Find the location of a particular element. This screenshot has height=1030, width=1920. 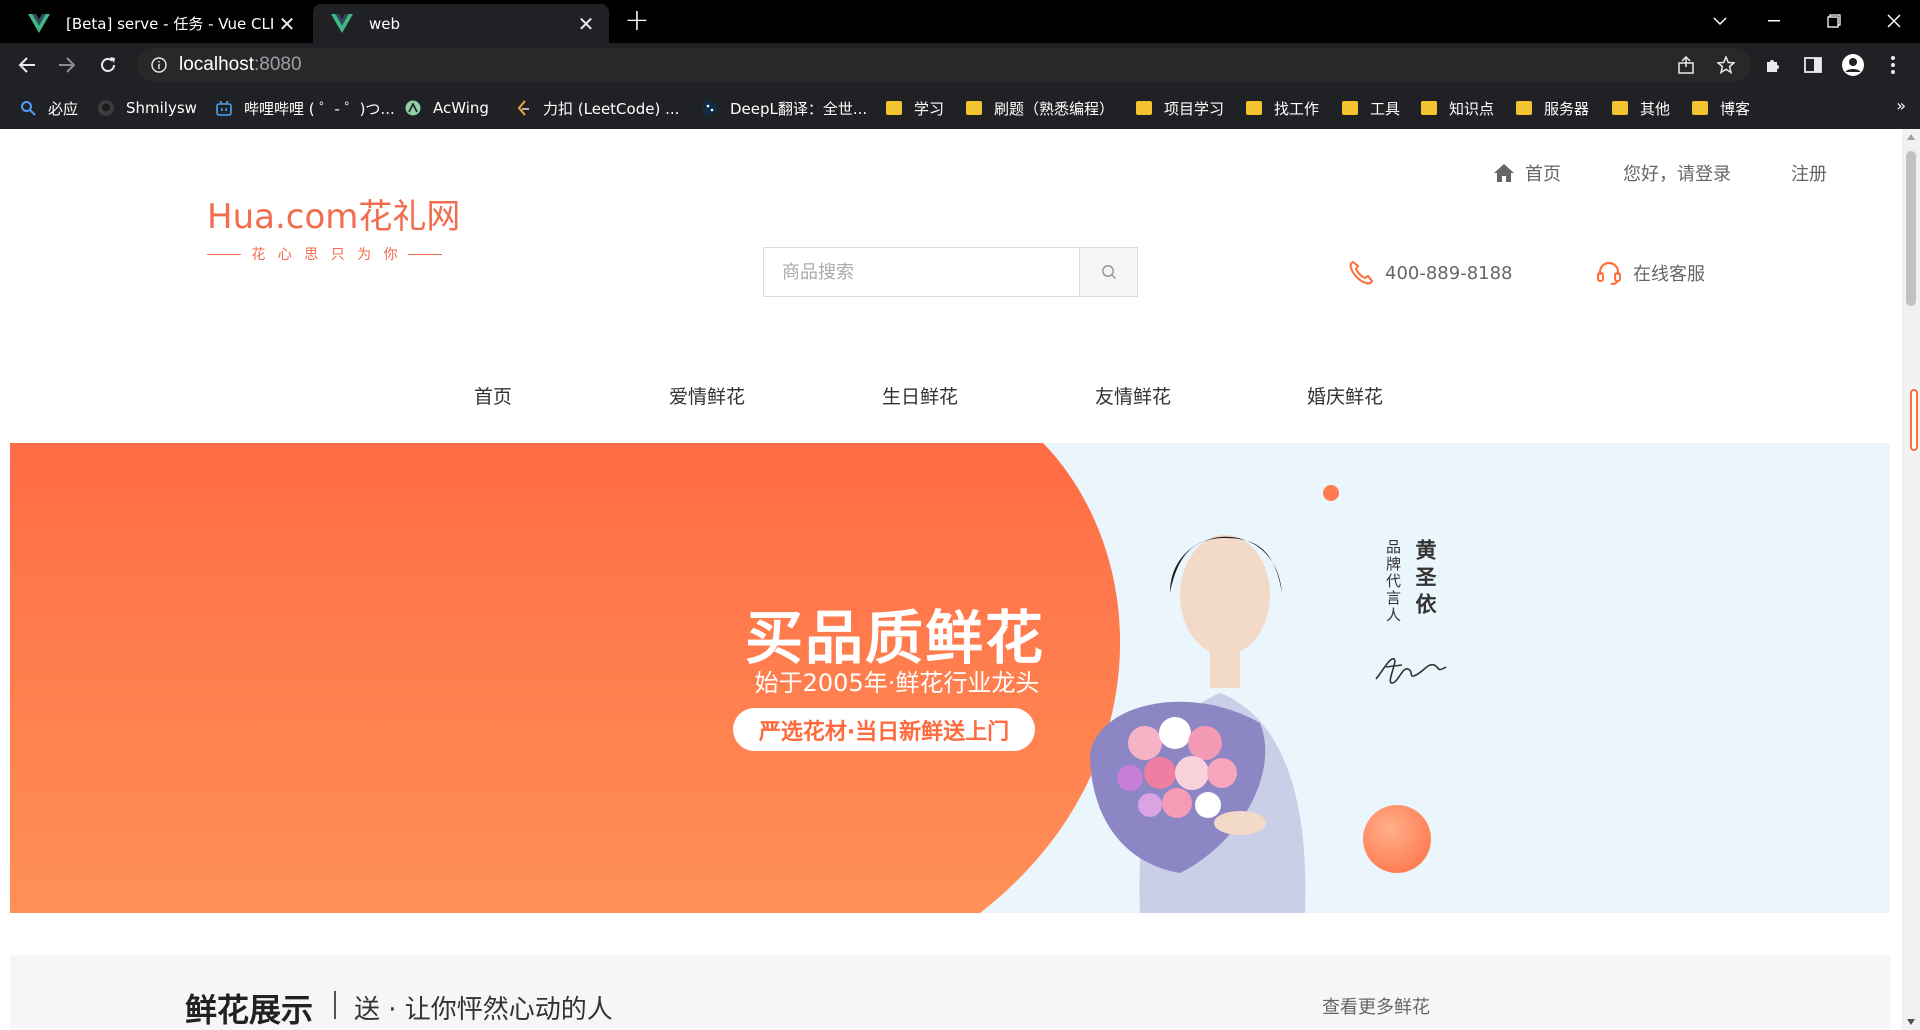

bookmark-folder-study: 学习 is located at coordinates (915, 108).